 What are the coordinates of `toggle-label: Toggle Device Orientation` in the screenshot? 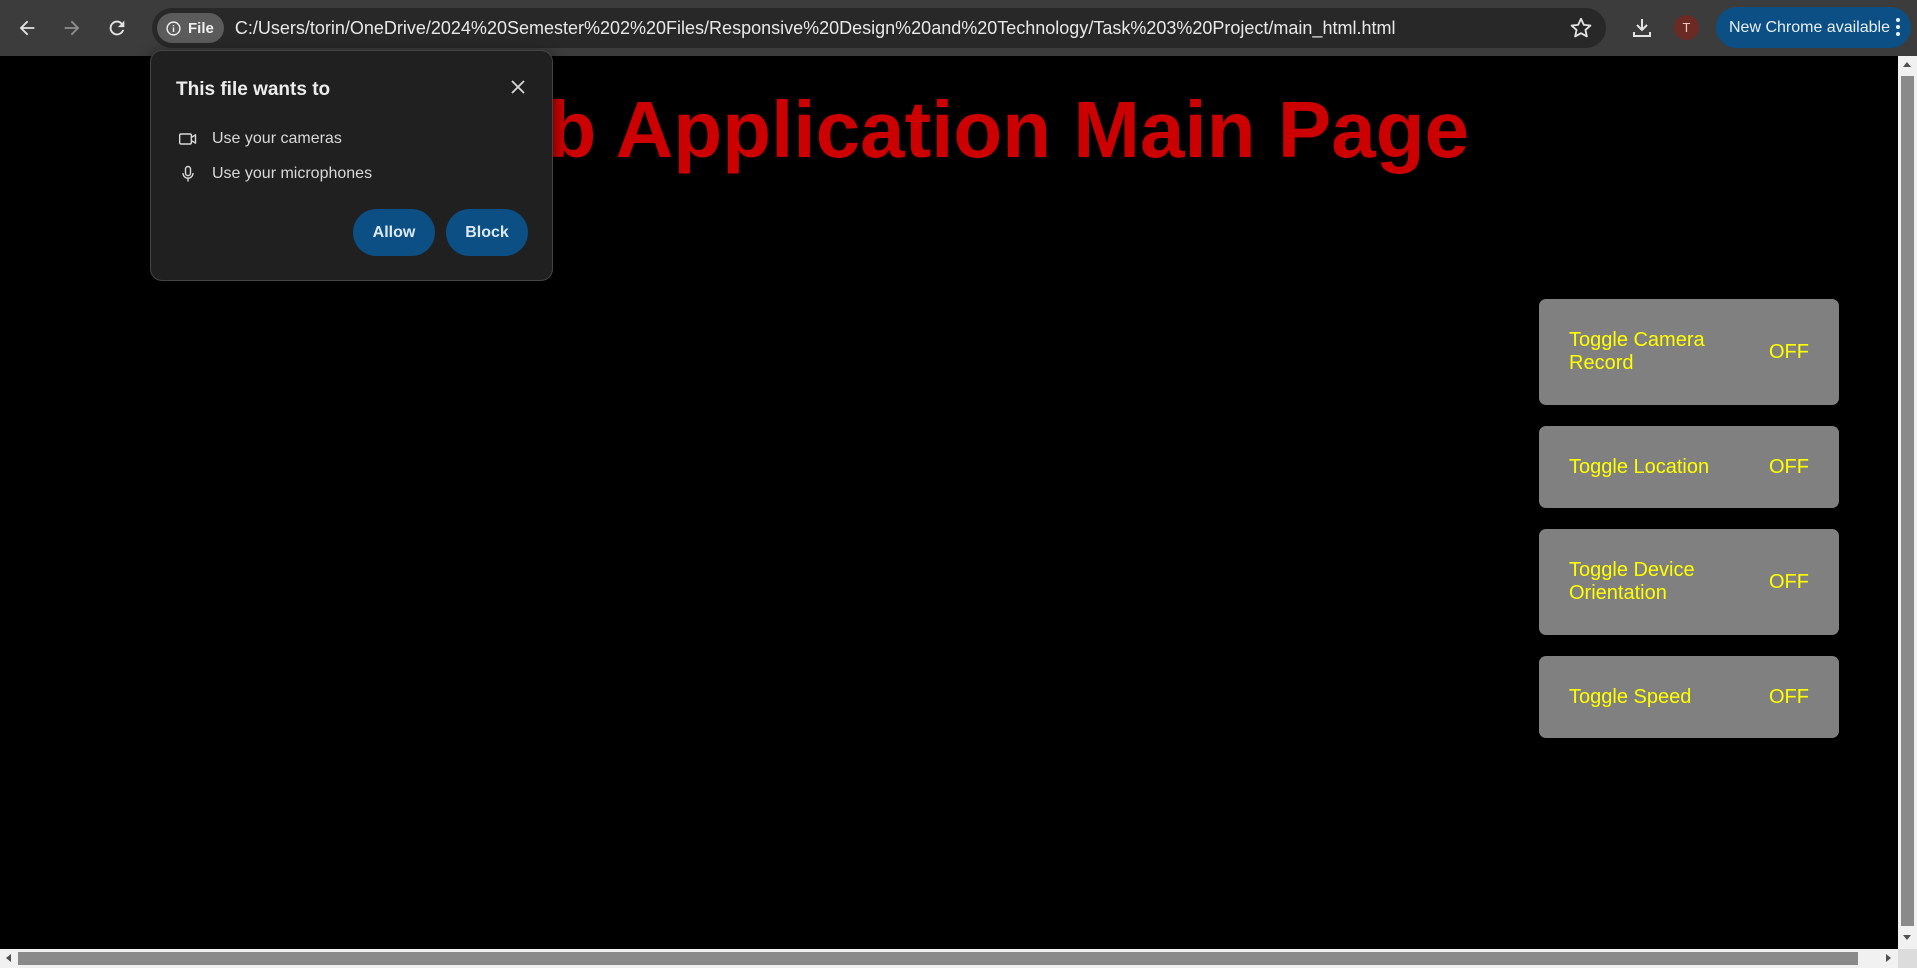 It's located at (1632, 581).